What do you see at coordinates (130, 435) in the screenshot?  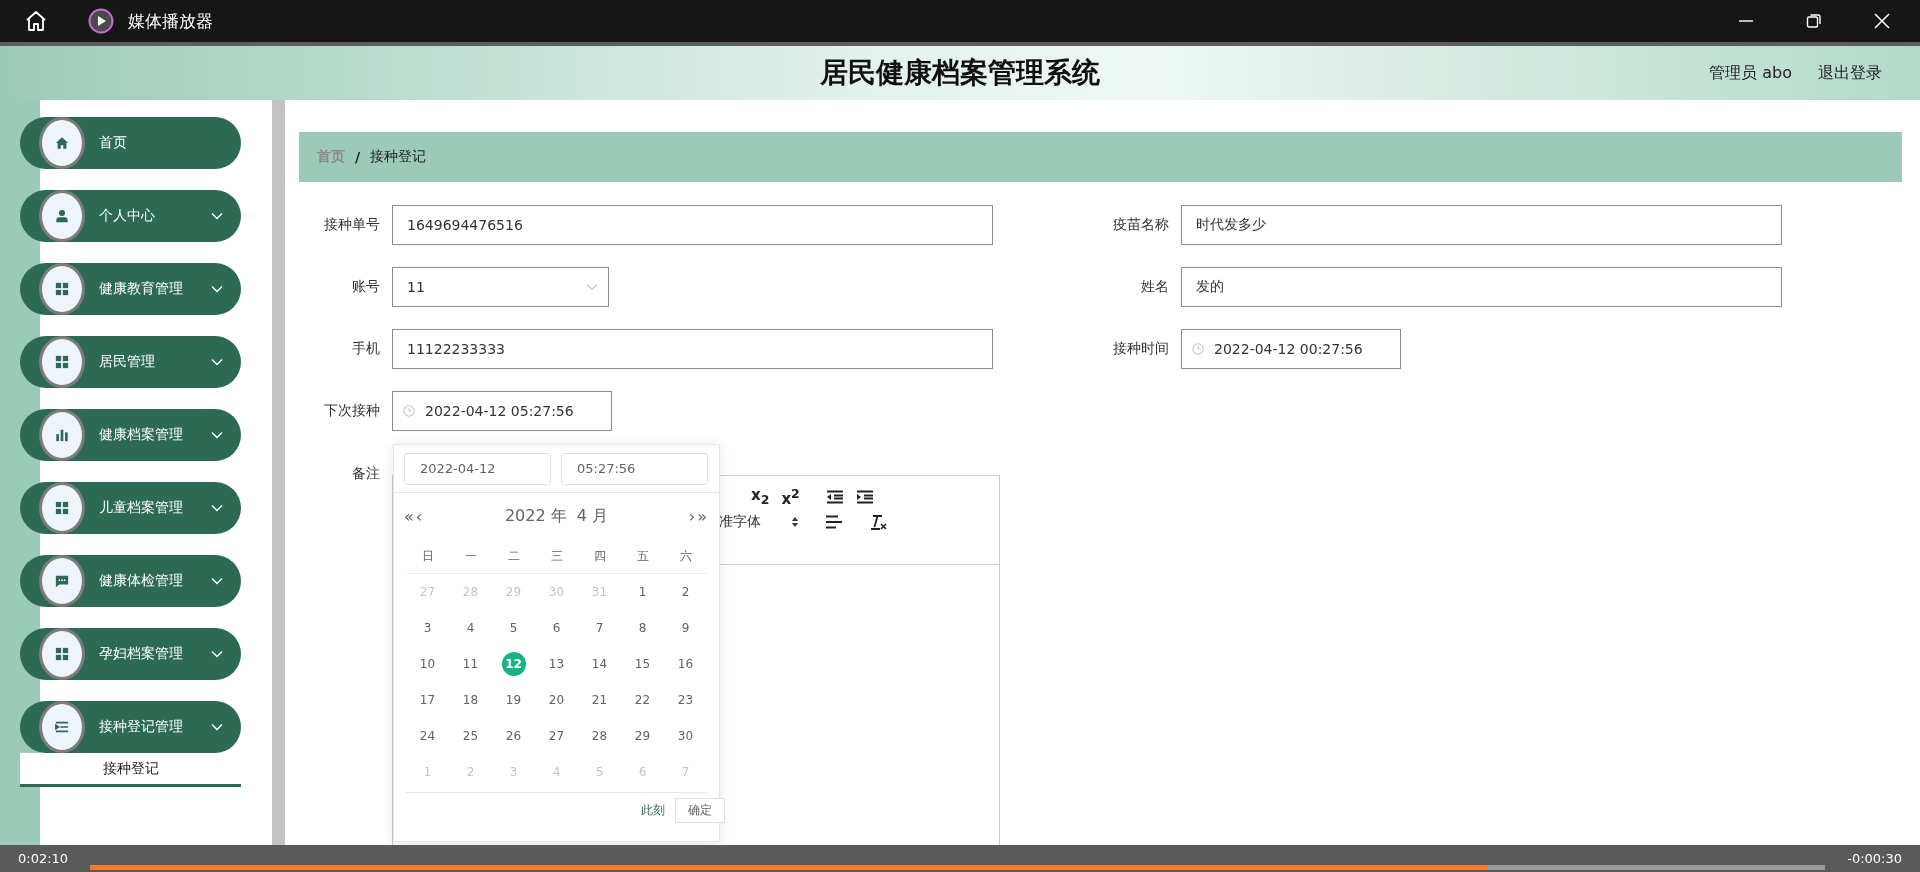 I see `sidebar-item: 健康档案管理` at bounding box center [130, 435].